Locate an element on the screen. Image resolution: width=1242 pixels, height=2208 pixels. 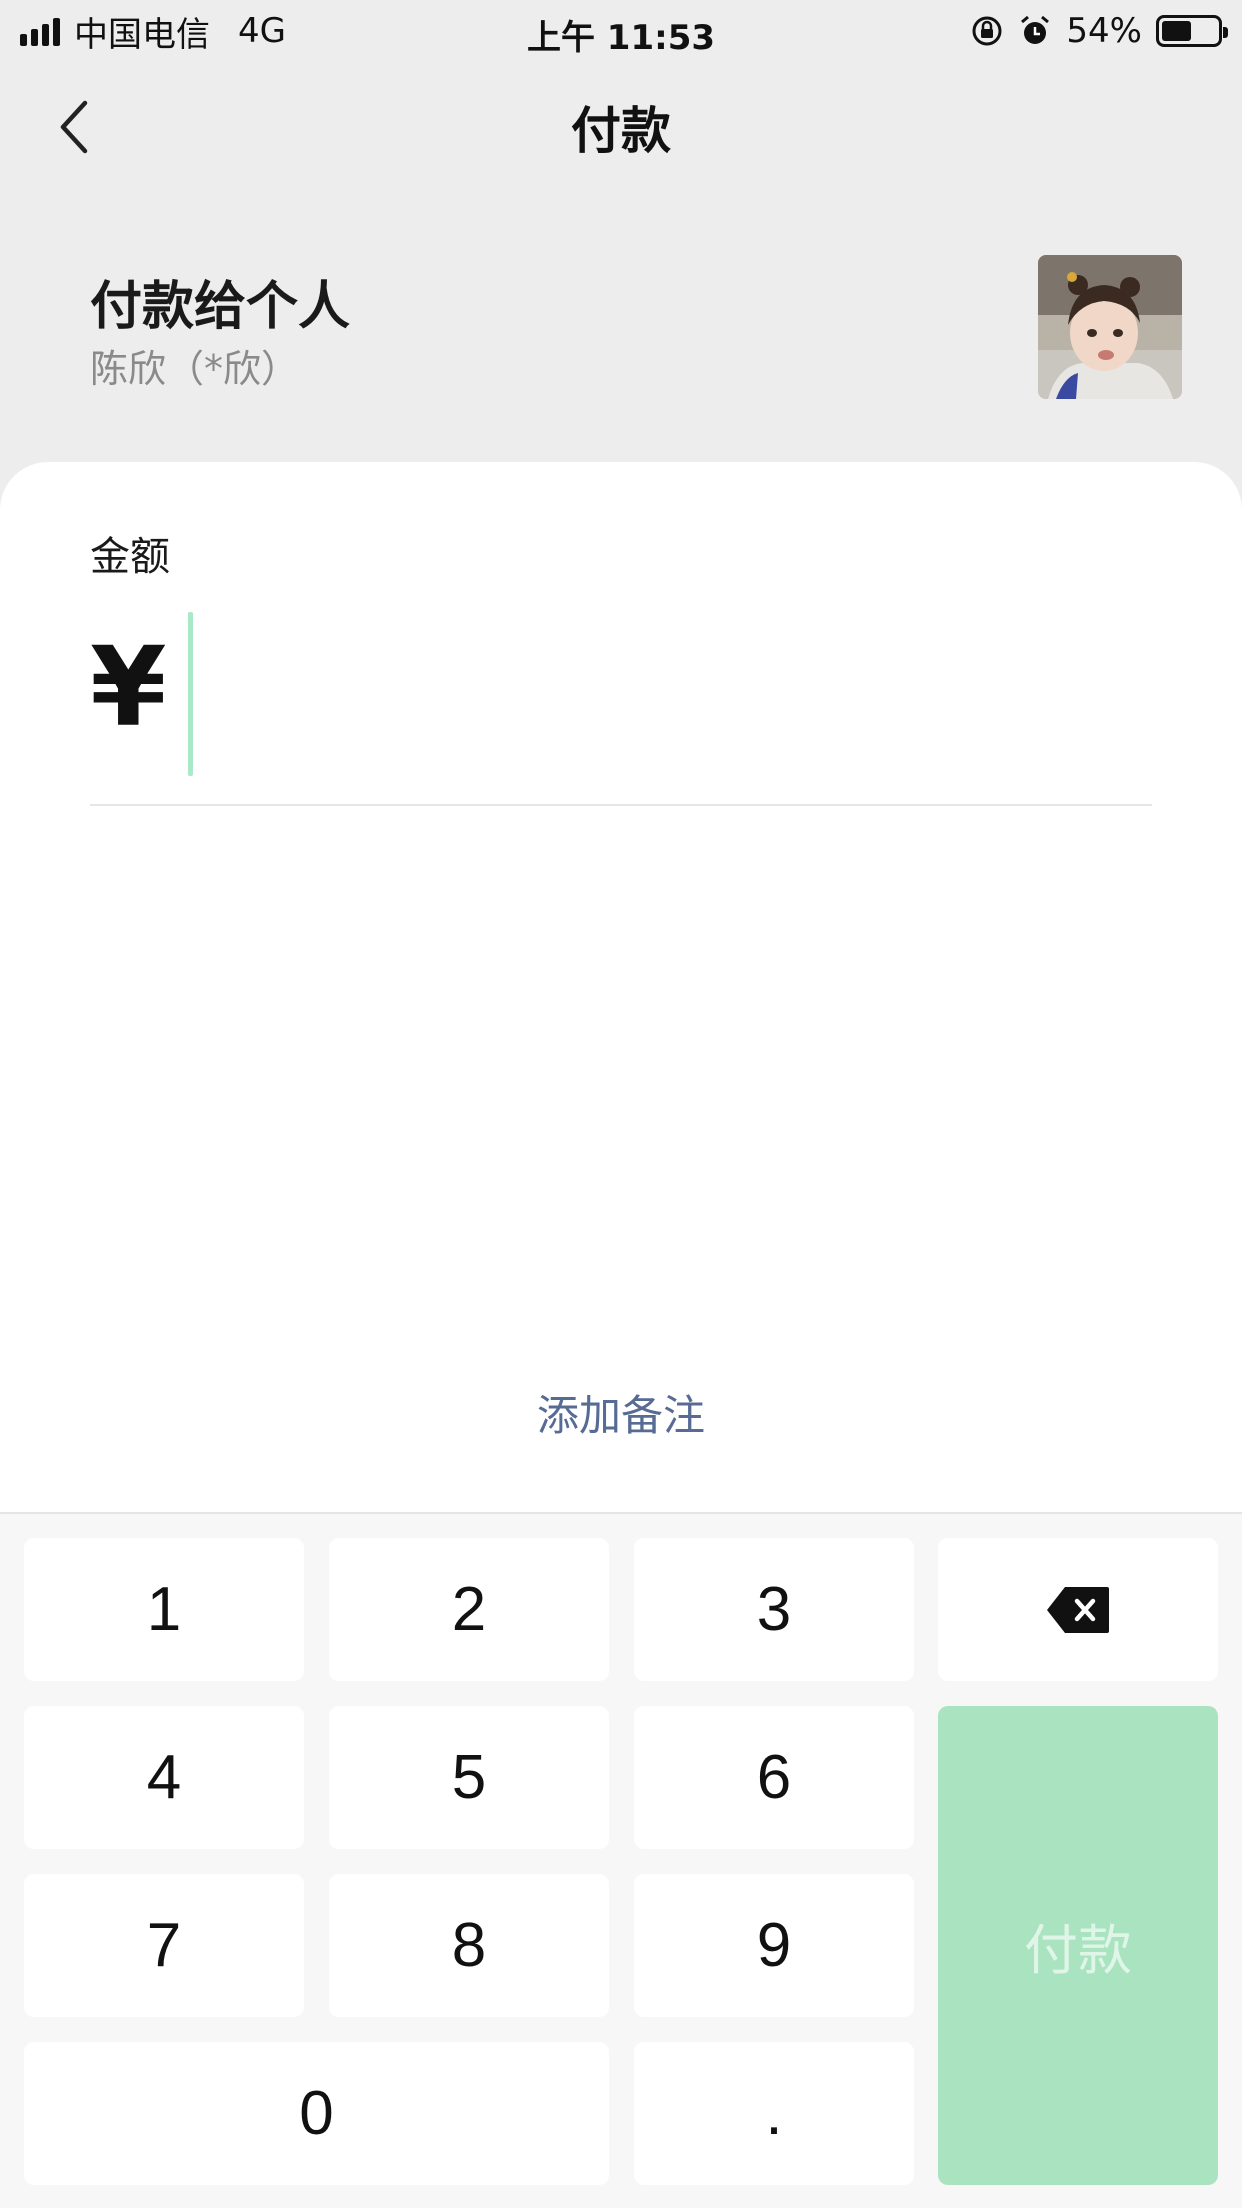
alarm-icon is located at coordinates (1035, 29).